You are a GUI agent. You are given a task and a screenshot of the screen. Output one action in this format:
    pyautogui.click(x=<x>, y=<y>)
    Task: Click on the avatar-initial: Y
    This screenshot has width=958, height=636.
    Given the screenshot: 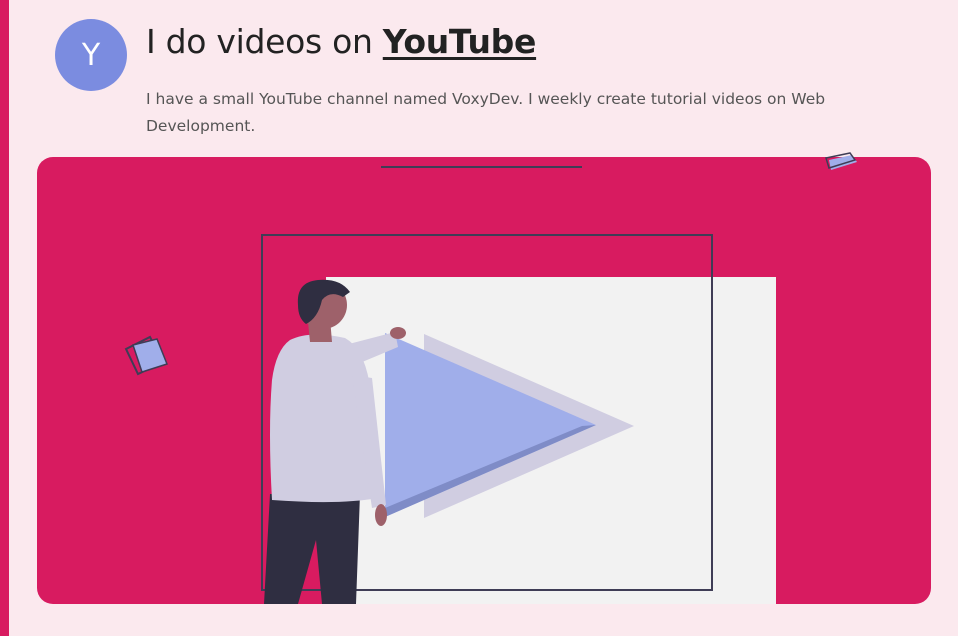 What is the action you would take?
    pyautogui.click(x=91, y=55)
    